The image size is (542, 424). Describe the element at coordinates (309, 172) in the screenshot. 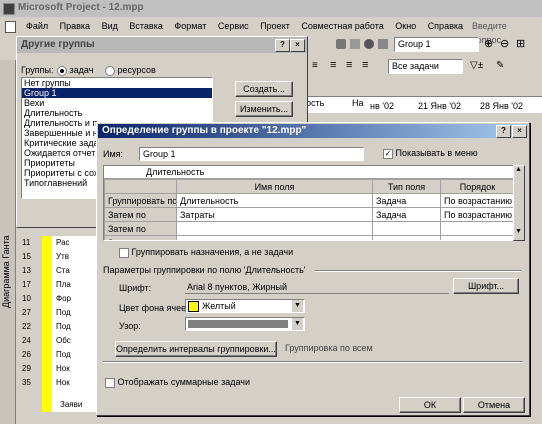

I see `edit-row-field: Длительность` at that location.